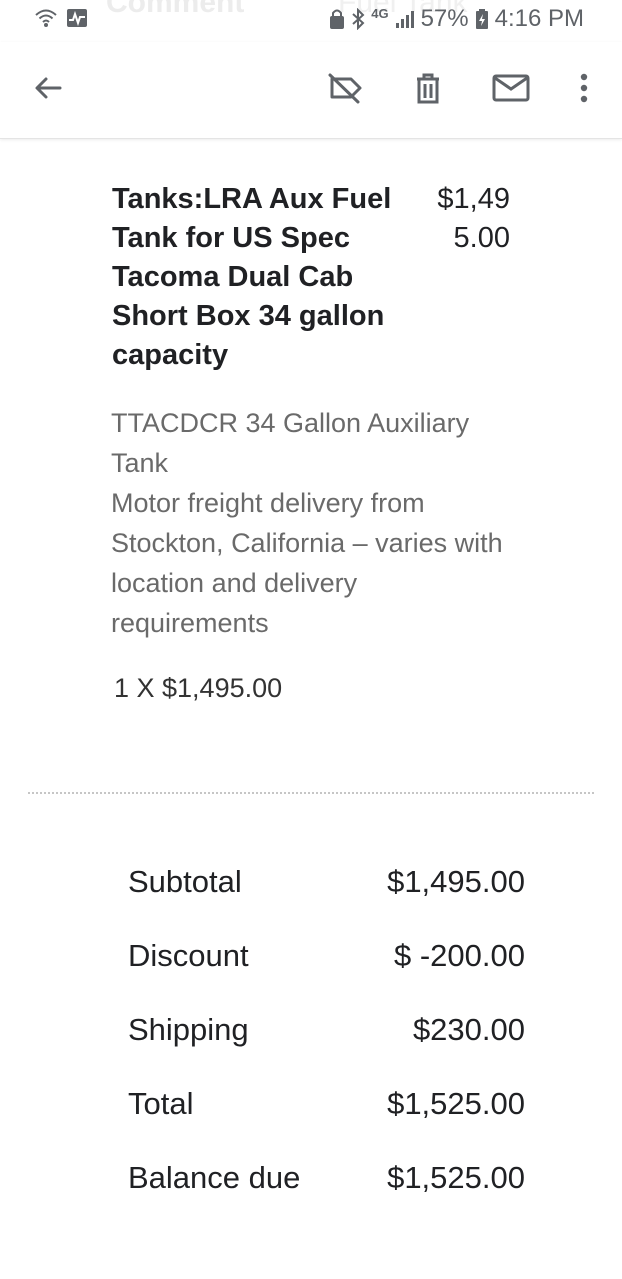 This screenshot has height=1279, width=622. I want to click on summary-row-balance-due: Balance due $1,525.00, so click(326, 1190).